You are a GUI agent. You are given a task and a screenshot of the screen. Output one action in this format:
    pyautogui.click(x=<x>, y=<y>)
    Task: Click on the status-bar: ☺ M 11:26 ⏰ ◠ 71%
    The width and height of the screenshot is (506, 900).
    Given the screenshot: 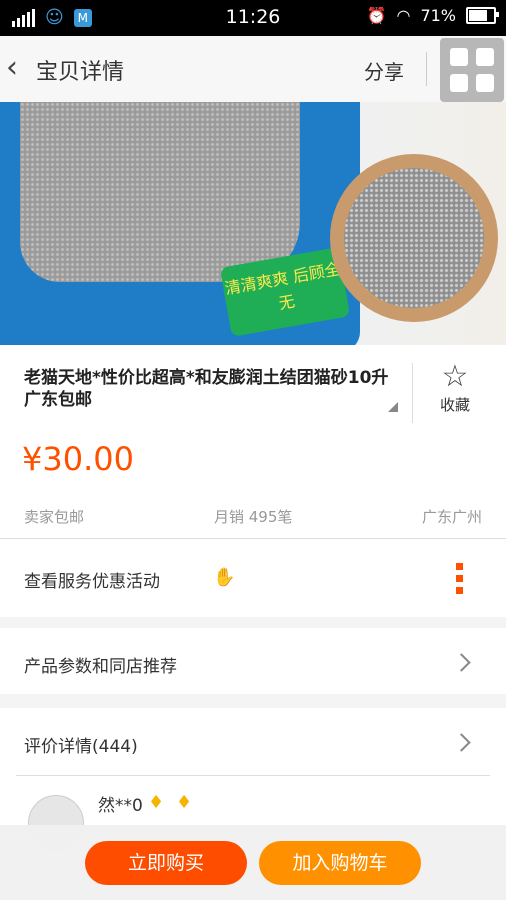 What is the action you would take?
    pyautogui.click(x=253, y=18)
    